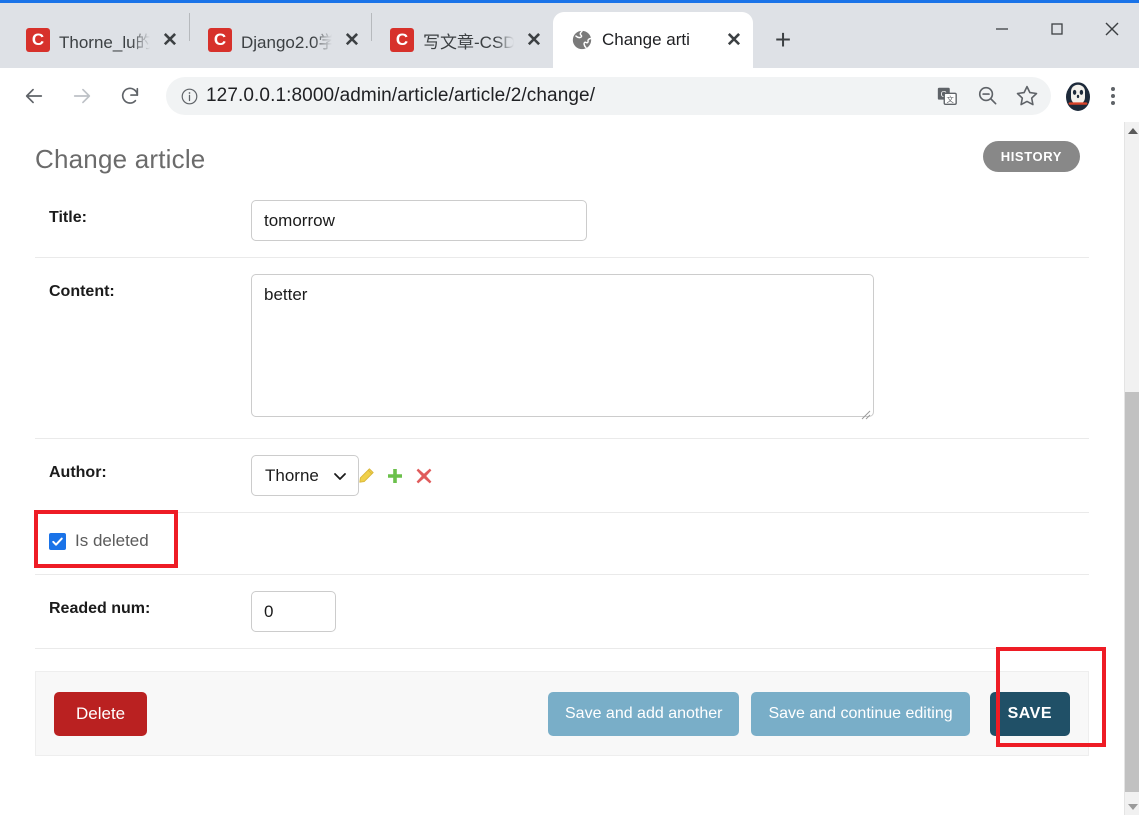 Image resolution: width=1139 pixels, height=815 pixels. I want to click on reload-icon, so click(130, 96).